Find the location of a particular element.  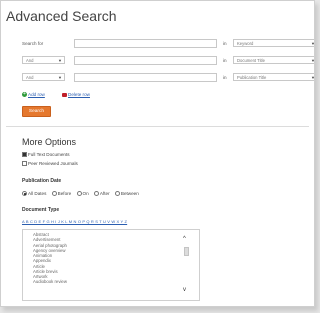

list-item: Audiobook review is located at coordinates (116, 281).